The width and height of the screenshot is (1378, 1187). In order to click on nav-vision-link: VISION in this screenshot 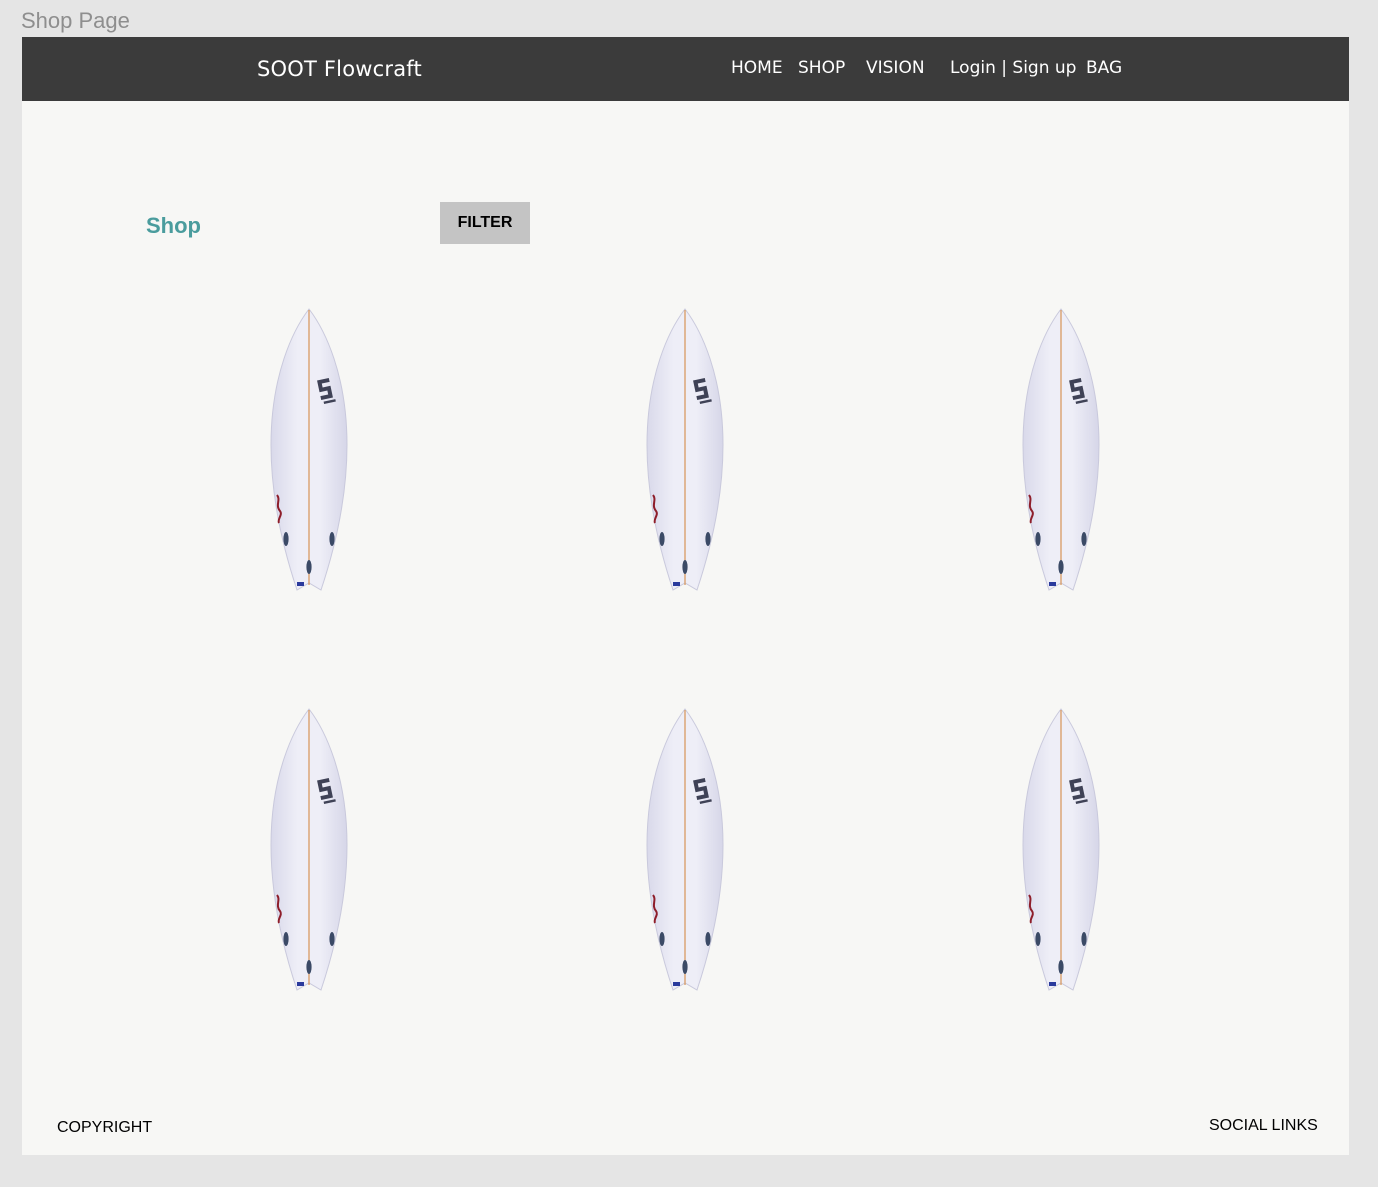, I will do `click(895, 68)`.